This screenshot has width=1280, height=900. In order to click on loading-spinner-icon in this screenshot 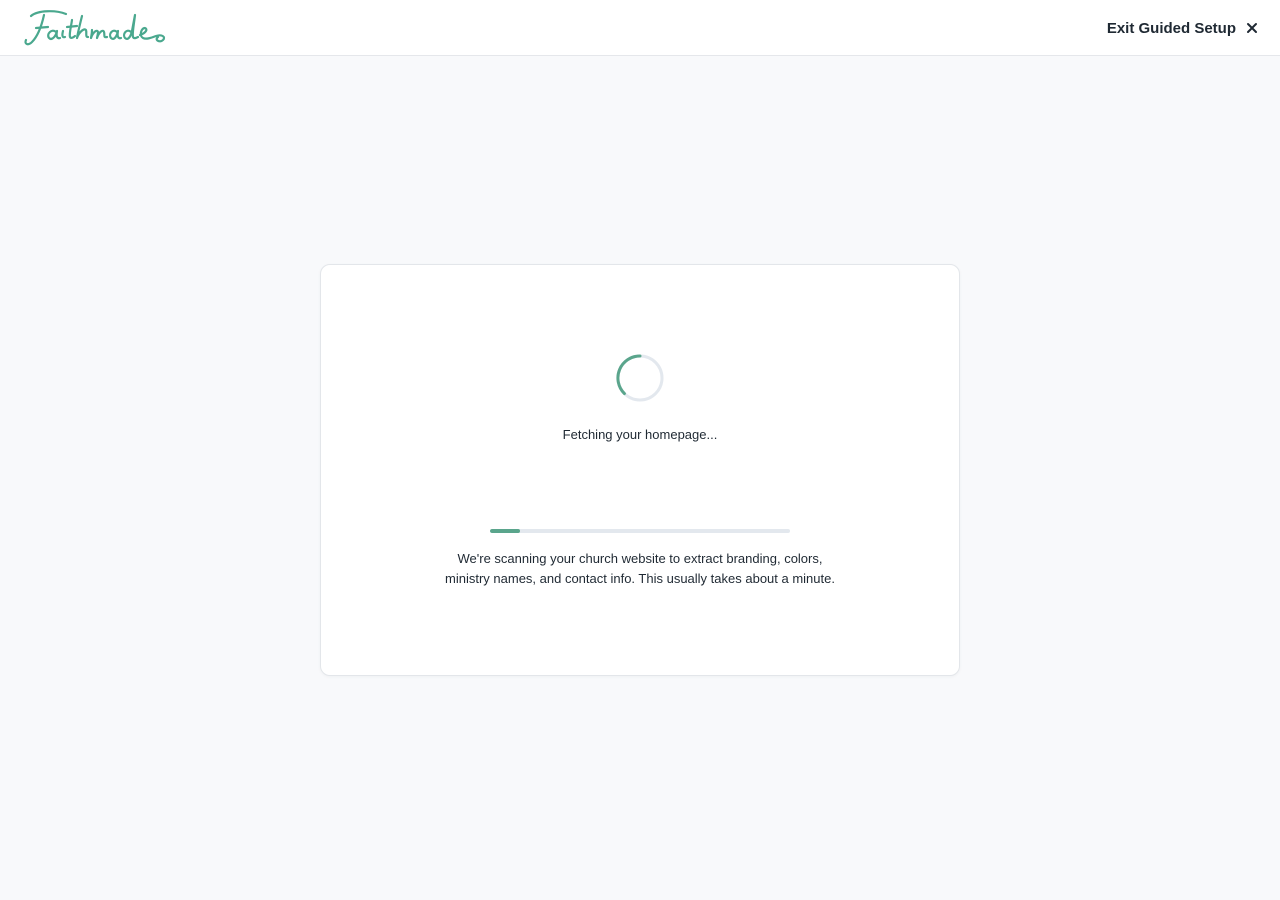, I will do `click(640, 378)`.